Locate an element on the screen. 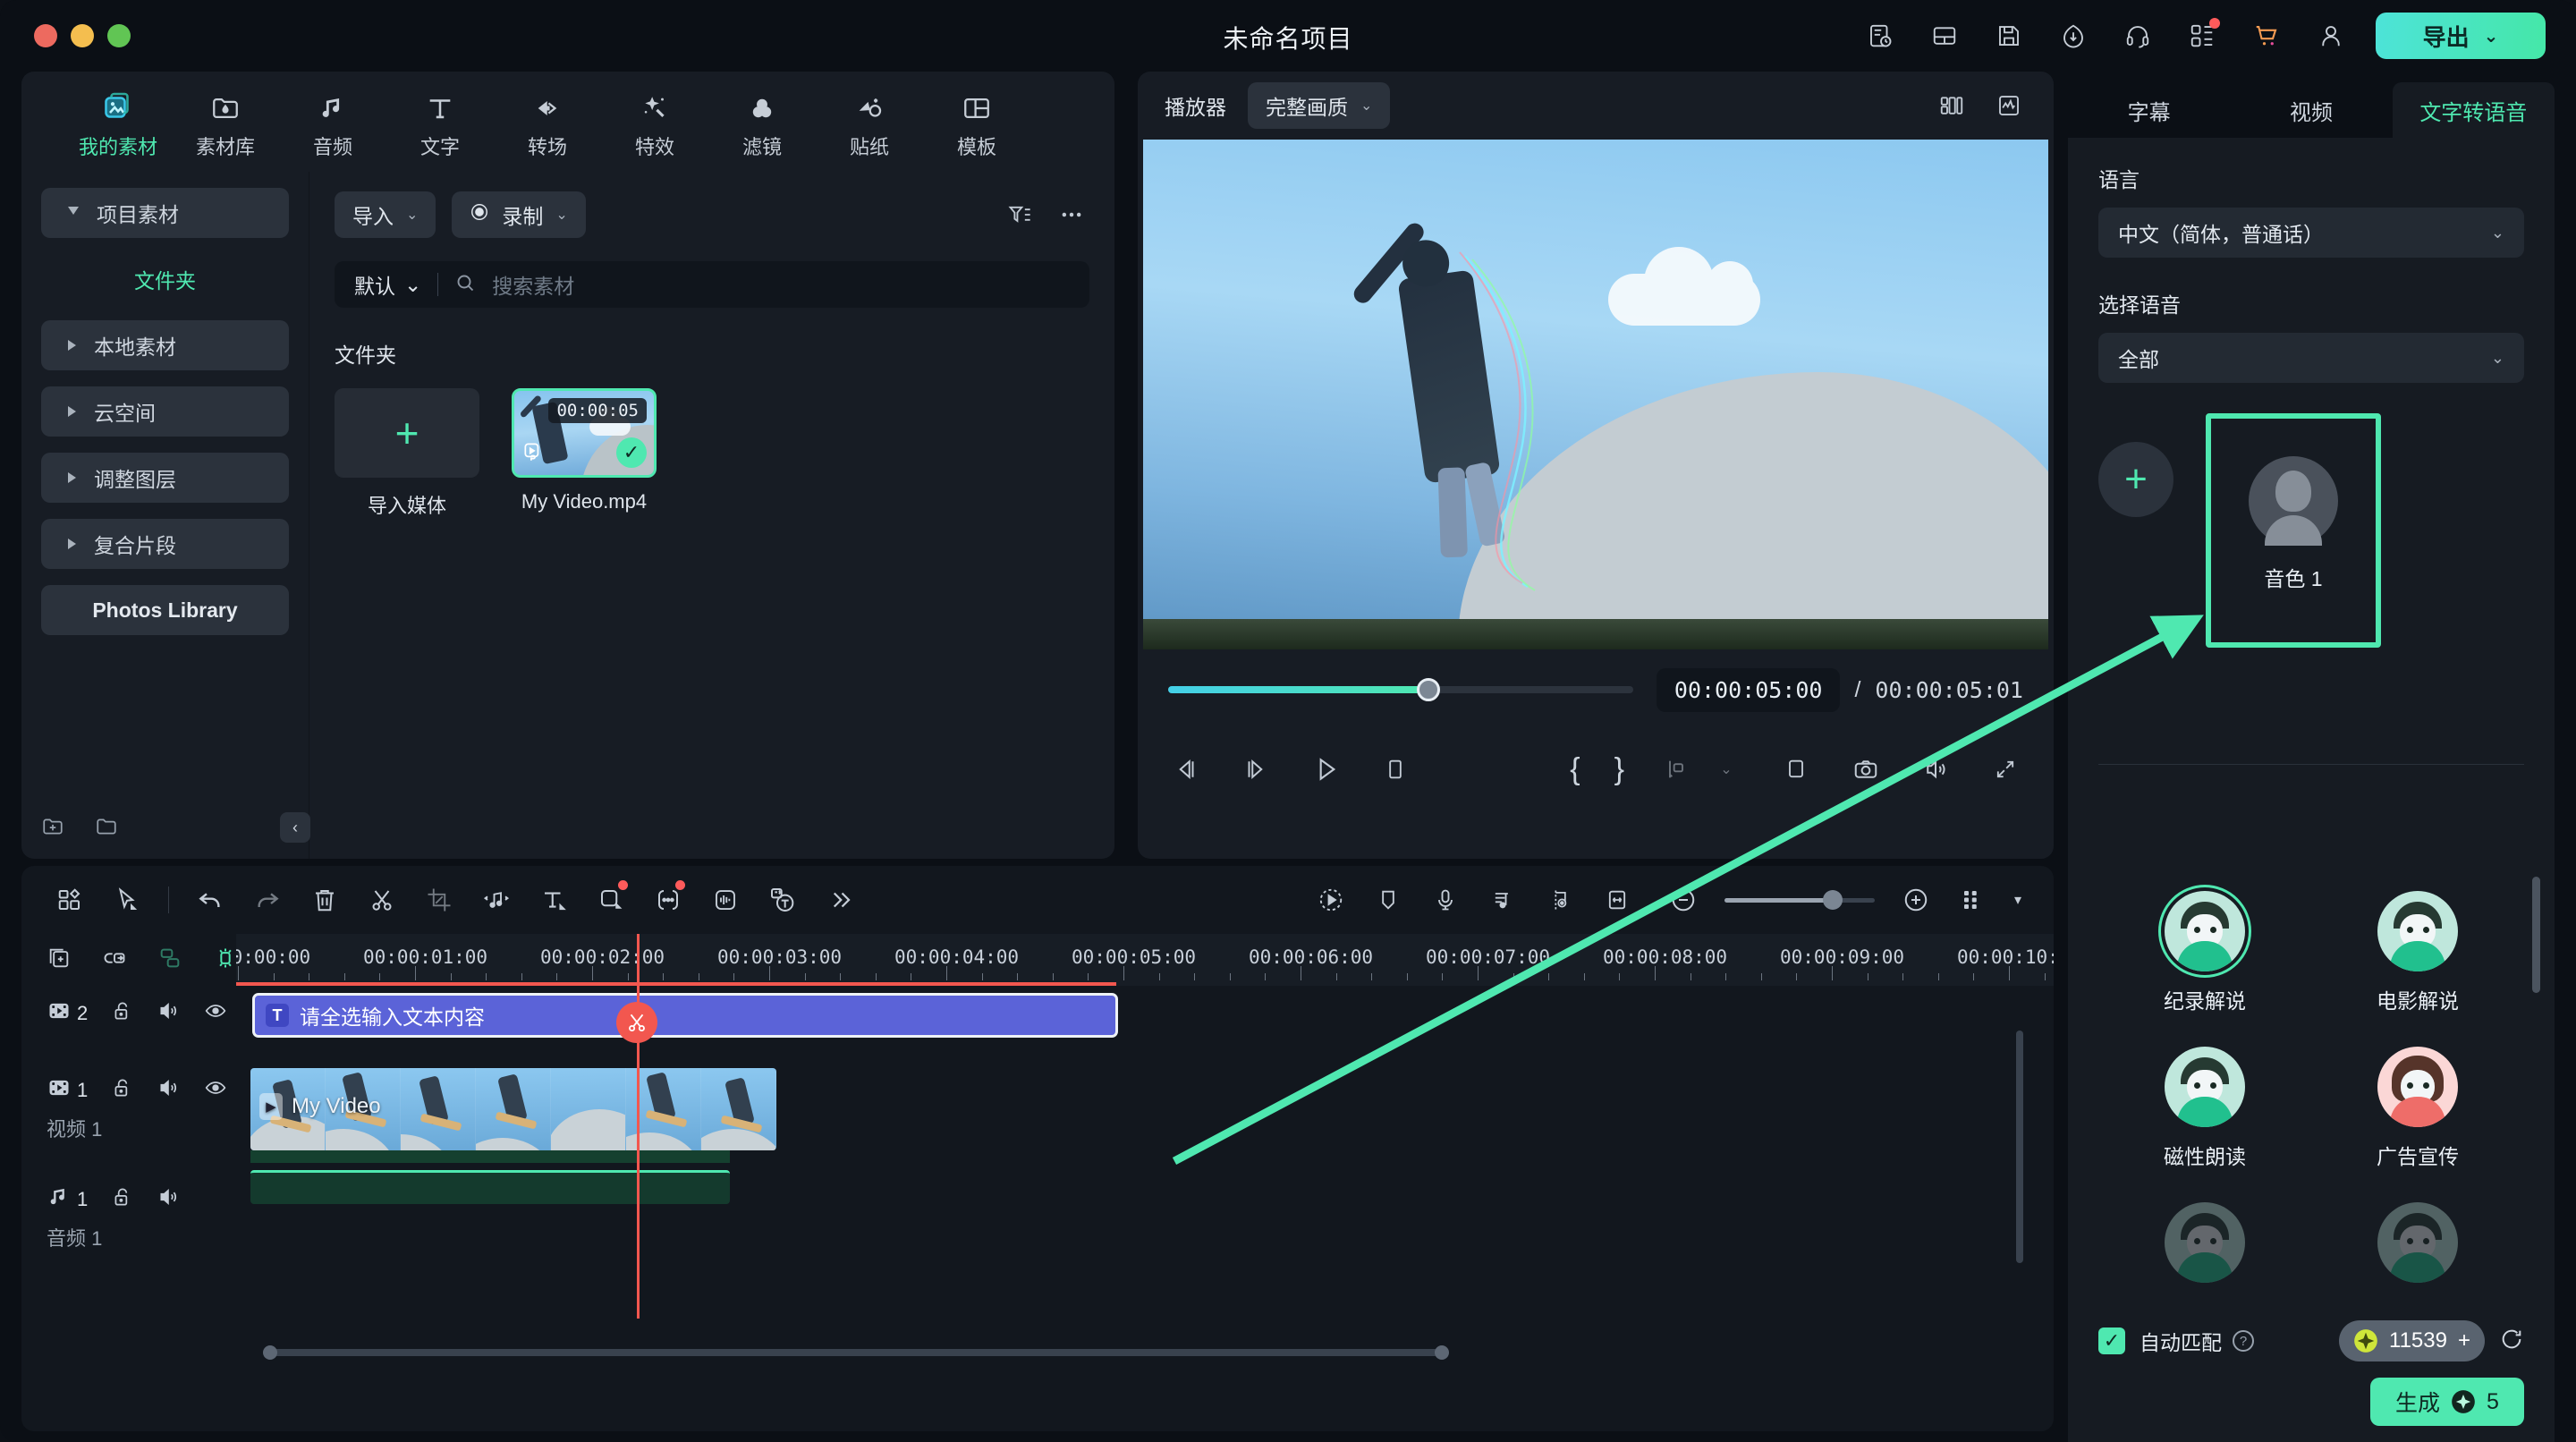 Image resolution: width=2576 pixels, height=1442 pixels. more-horizontal-icon is located at coordinates (1071, 215).